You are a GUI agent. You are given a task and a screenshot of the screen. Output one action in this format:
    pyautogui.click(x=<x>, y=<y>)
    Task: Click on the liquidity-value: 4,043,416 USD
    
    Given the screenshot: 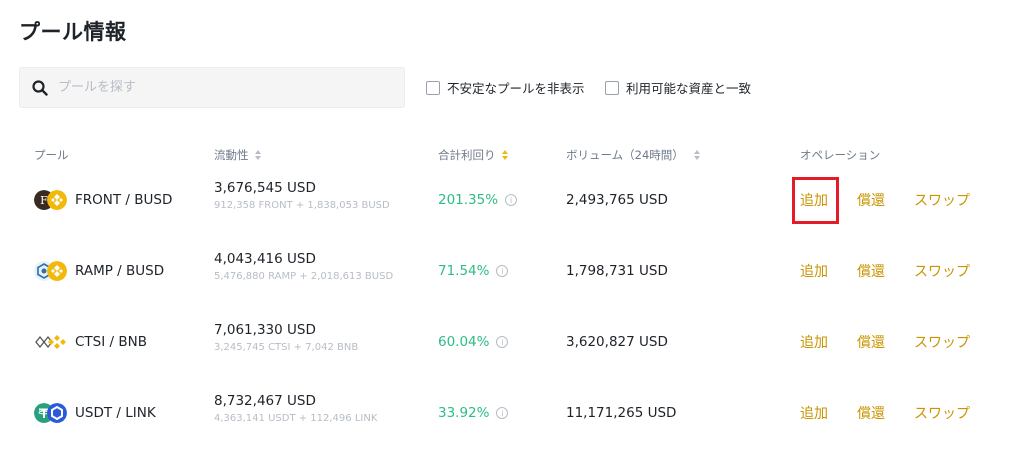 What is the action you would take?
    pyautogui.click(x=265, y=259)
    